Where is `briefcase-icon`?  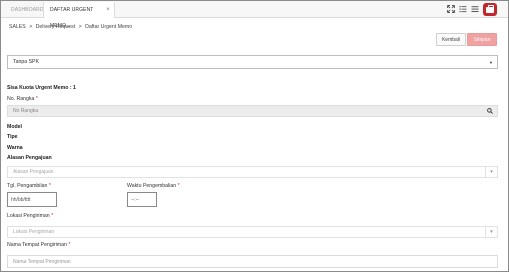 briefcase-icon is located at coordinates (490, 9).